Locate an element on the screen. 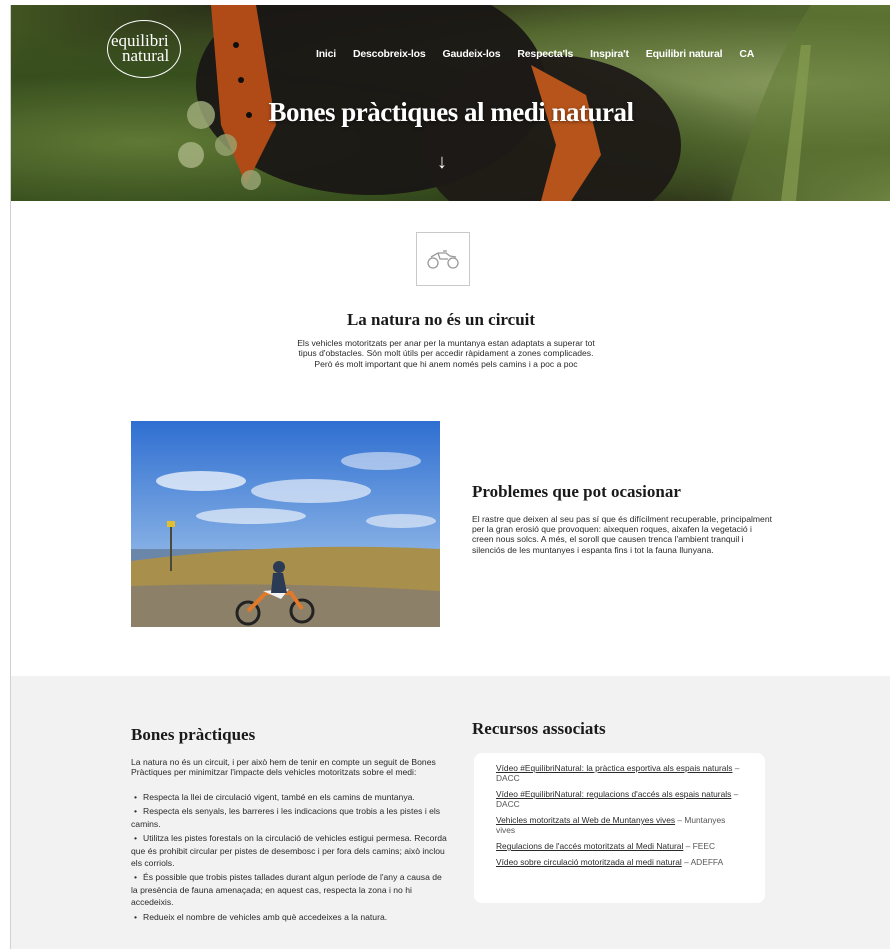 This screenshot has height=949, width=890. nav-item-gaudeix: Gaudeix-los is located at coordinates (472, 54).